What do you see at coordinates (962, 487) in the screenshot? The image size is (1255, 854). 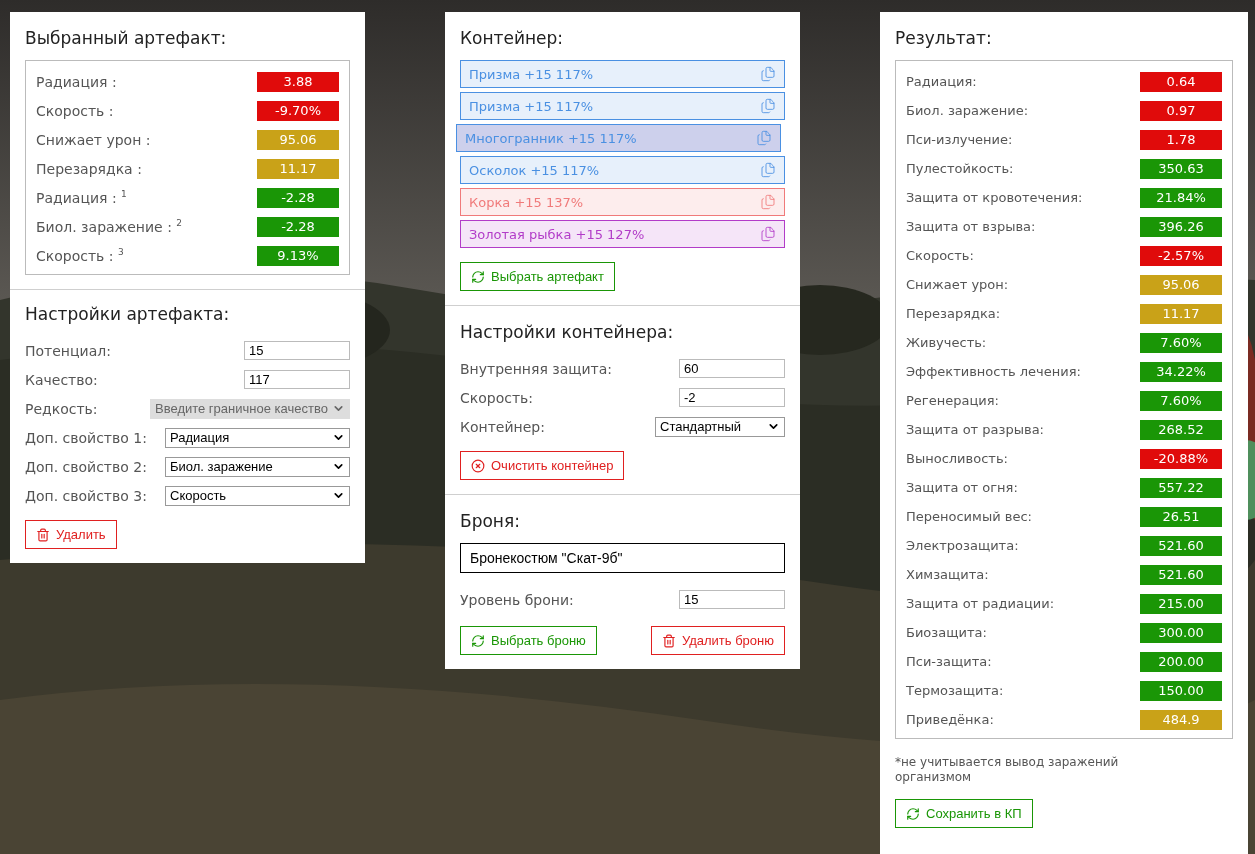 I see `stat-label: Защита от огня:` at bounding box center [962, 487].